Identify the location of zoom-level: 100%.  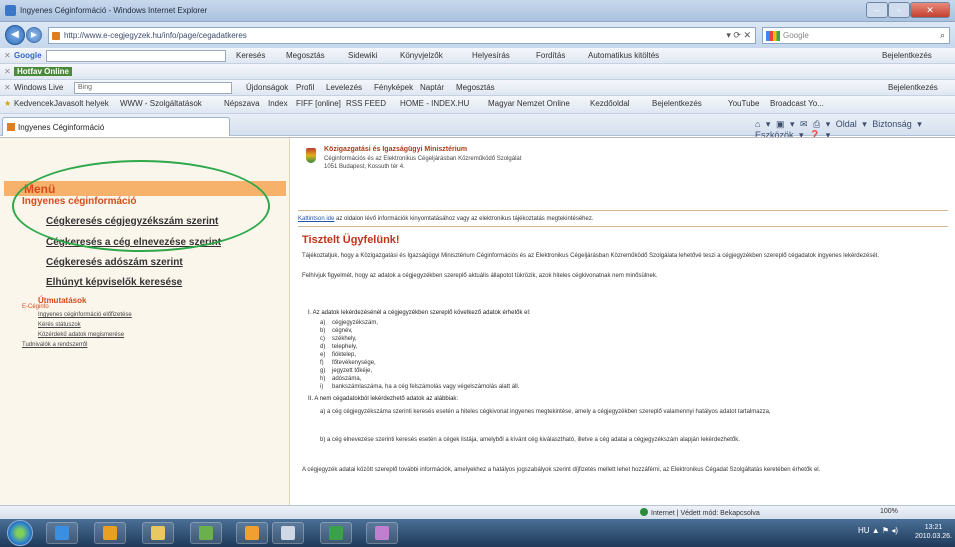
(889, 511).